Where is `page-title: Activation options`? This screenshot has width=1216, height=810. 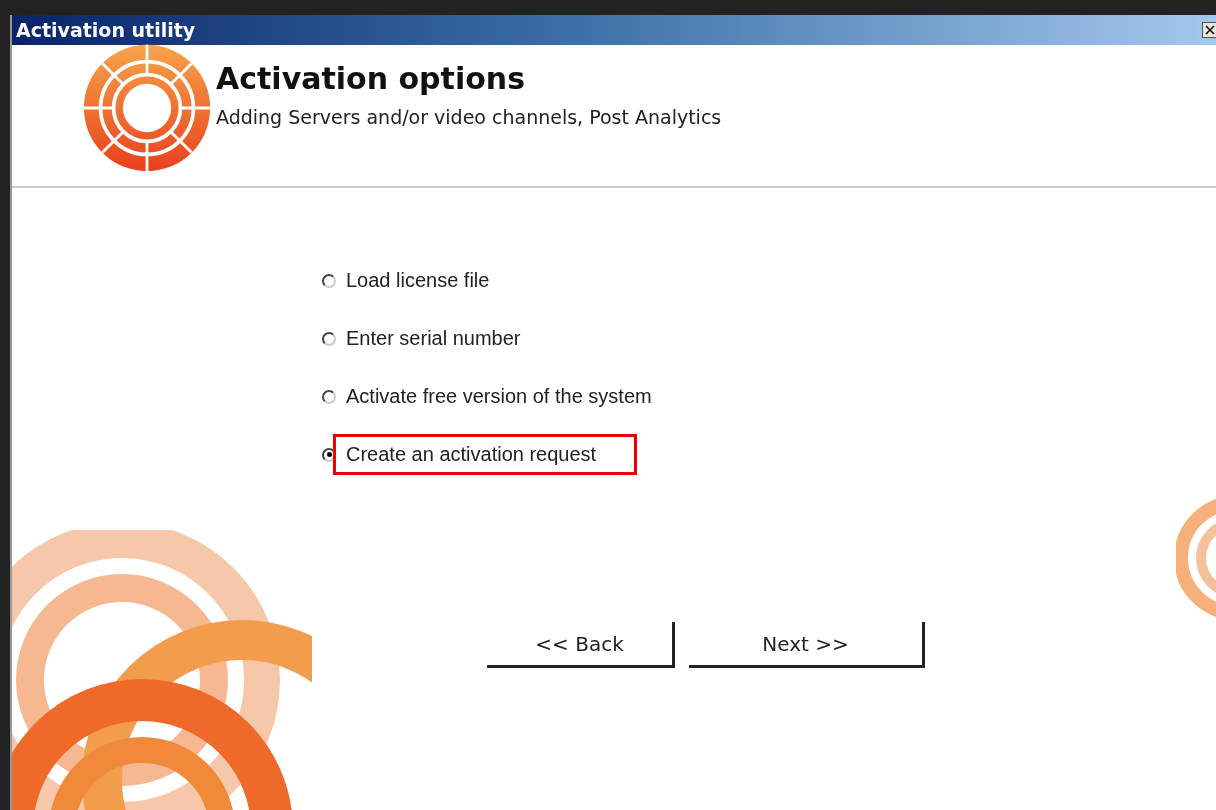 page-title: Activation options is located at coordinates (371, 78).